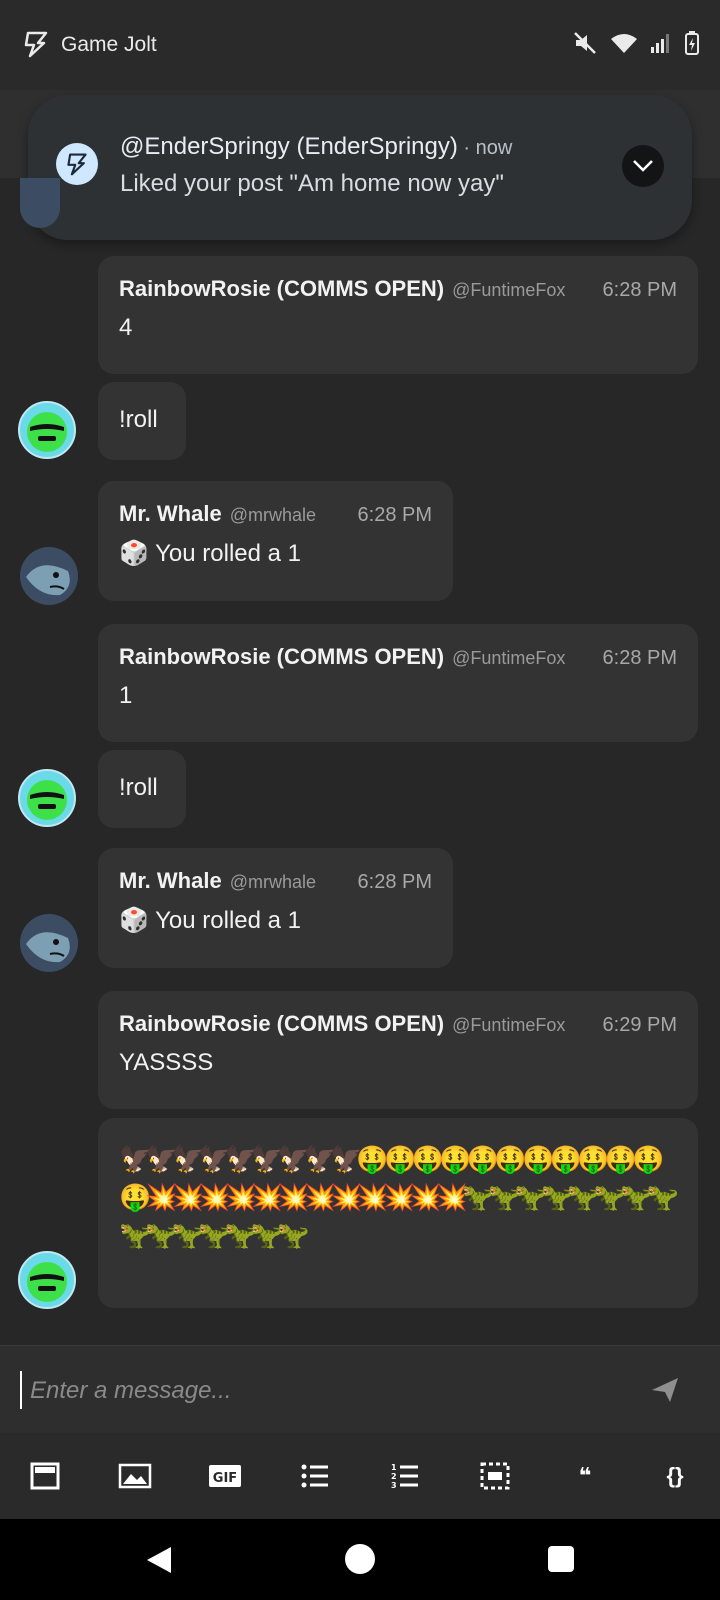 This screenshot has width=720, height=1600. What do you see at coordinates (585, 1476) in the screenshot?
I see `quote-icon: ❝` at bounding box center [585, 1476].